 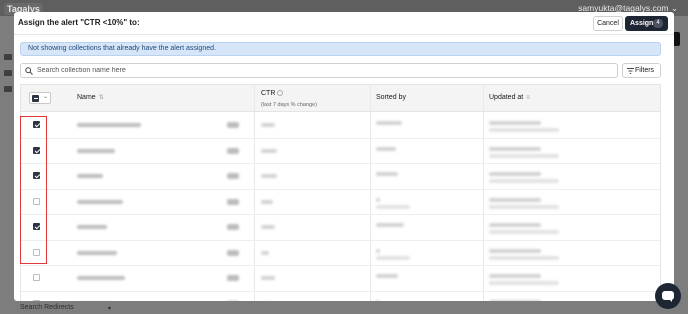 I want to click on column-header-ctr: CTR, so click(x=272, y=93).